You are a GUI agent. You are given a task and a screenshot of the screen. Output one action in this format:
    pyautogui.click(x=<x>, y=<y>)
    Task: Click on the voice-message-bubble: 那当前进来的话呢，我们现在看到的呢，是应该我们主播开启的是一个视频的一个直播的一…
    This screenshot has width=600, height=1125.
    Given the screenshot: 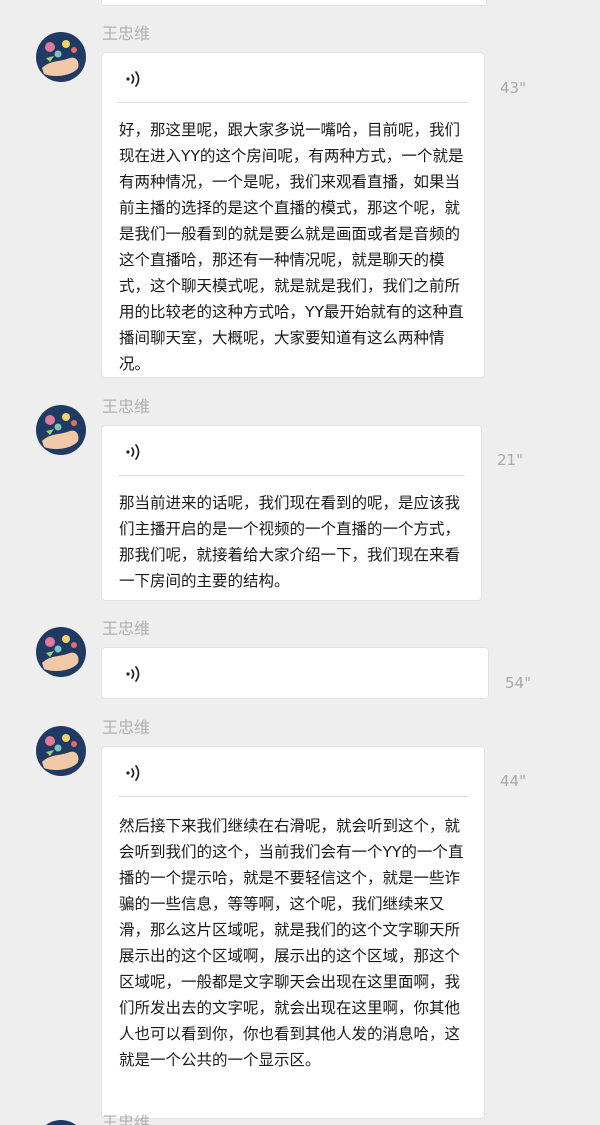 What is the action you would take?
    pyautogui.click(x=291, y=513)
    